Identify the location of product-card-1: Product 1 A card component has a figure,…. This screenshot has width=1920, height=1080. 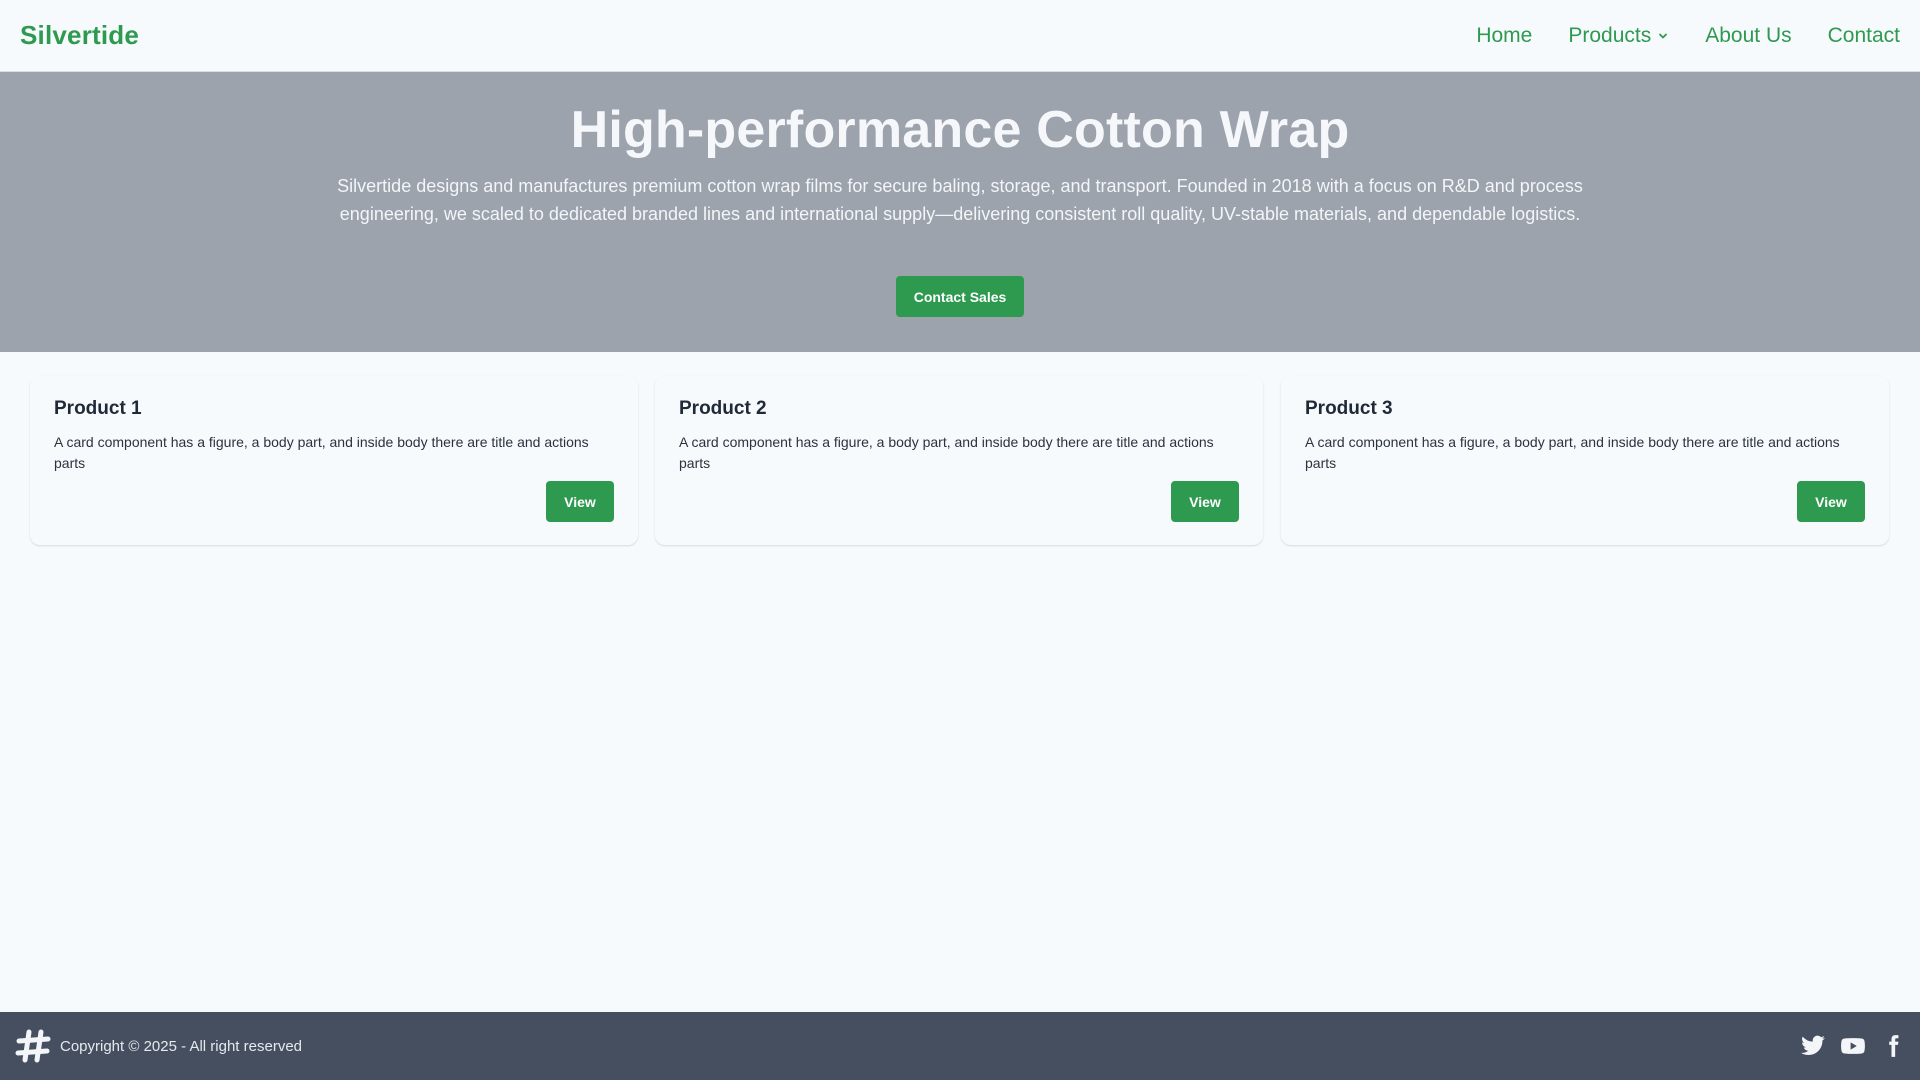
(334, 460).